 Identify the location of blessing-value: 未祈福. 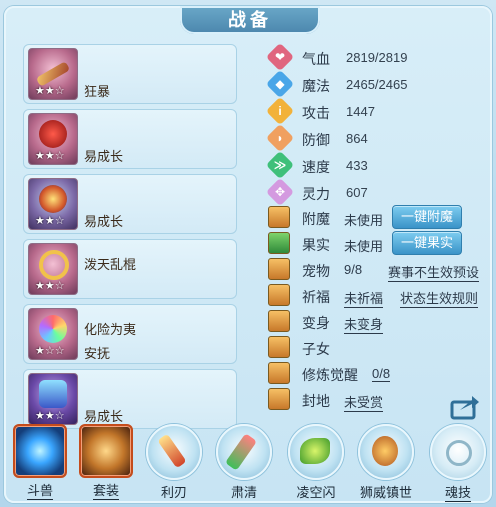
(364, 298).